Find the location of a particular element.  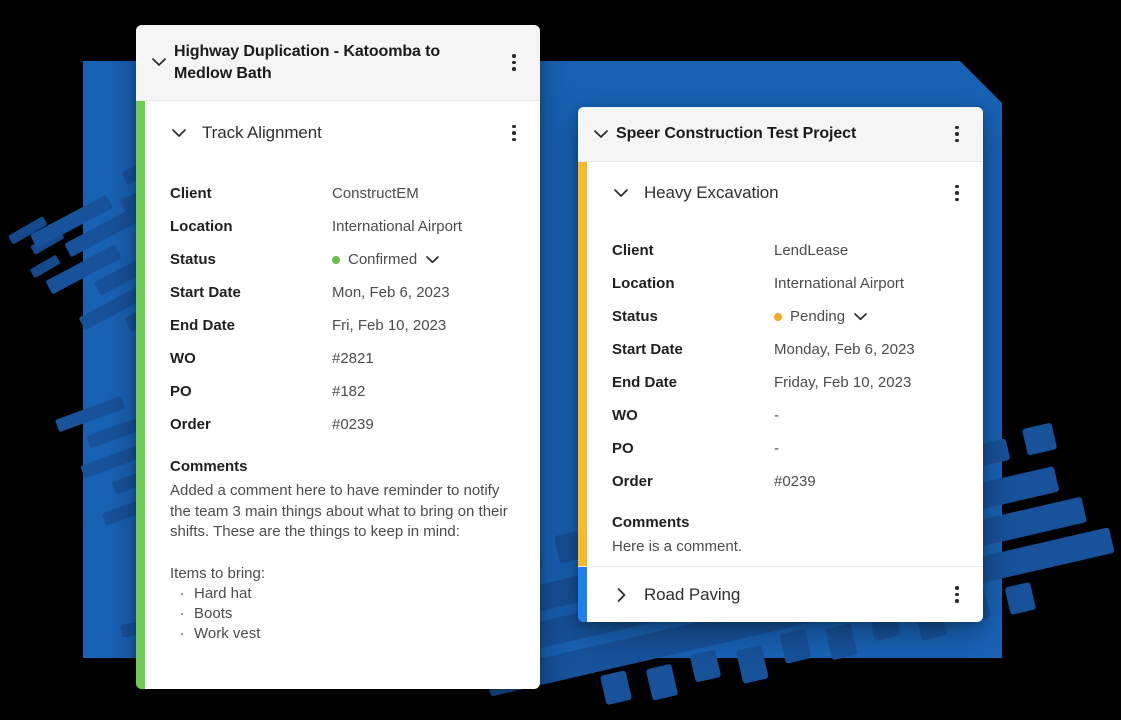

detail-row-end-date: End Date Fri, Feb 10, 2023 is located at coordinates (355, 325).